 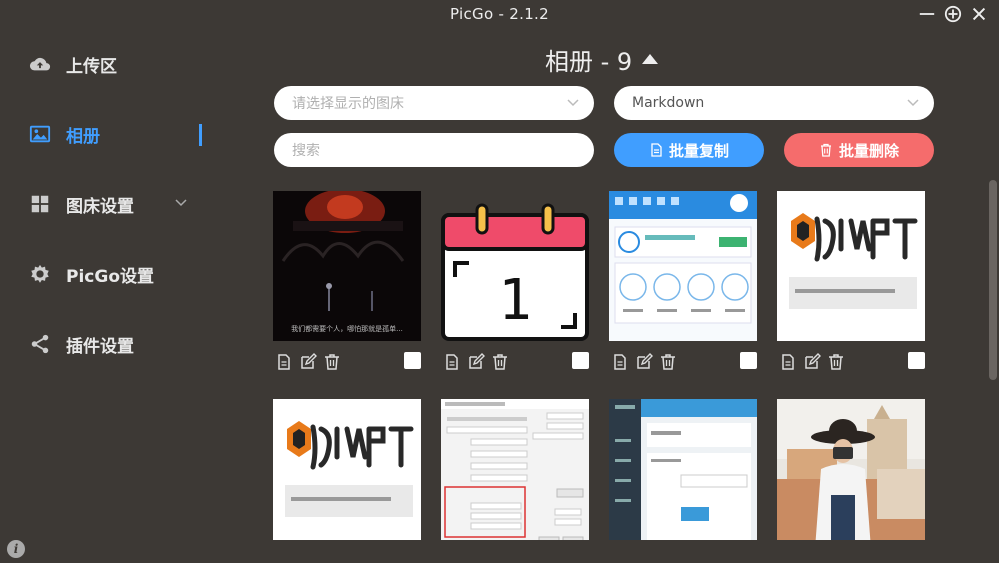 I want to click on window-controls, so click(x=953, y=14).